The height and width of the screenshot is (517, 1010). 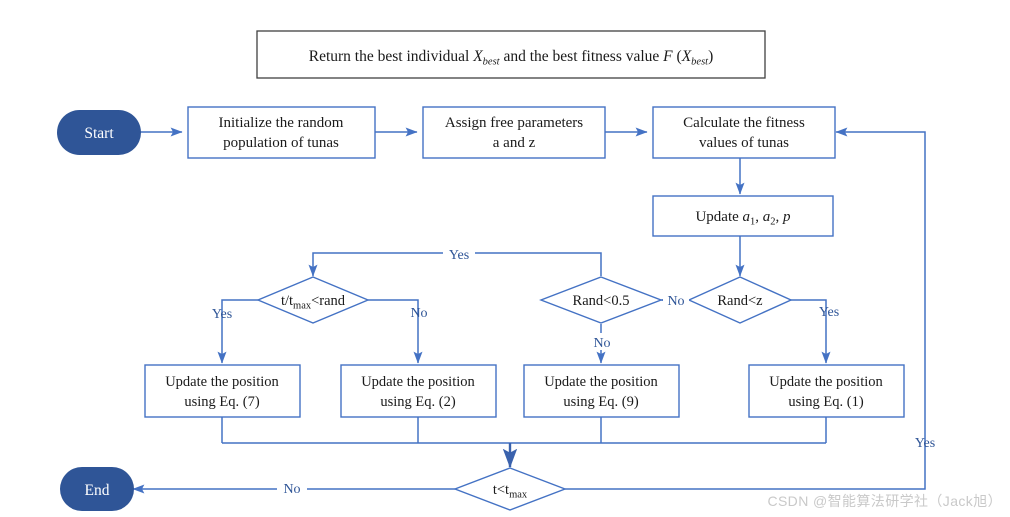 What do you see at coordinates (313, 302) in the screenshot?
I see `node-decision-ttmax-lt-rand-label: t/tmax<rand` at bounding box center [313, 302].